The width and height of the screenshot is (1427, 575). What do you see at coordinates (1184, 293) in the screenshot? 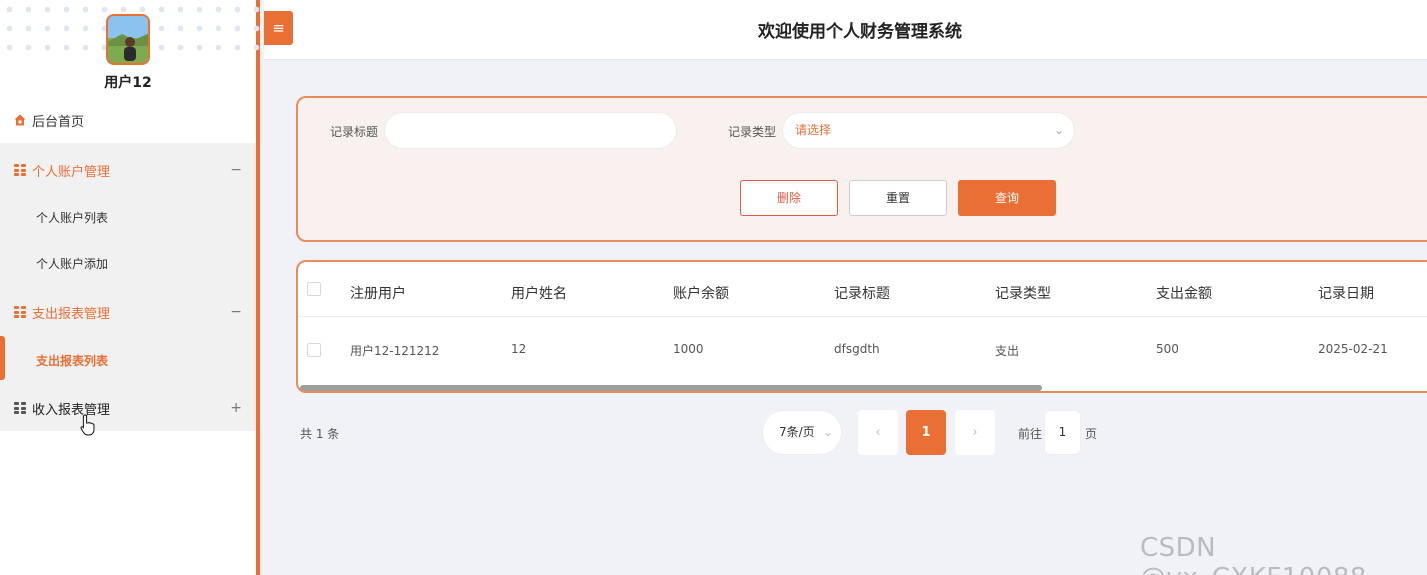
I see `column-header: 支出金额` at bounding box center [1184, 293].